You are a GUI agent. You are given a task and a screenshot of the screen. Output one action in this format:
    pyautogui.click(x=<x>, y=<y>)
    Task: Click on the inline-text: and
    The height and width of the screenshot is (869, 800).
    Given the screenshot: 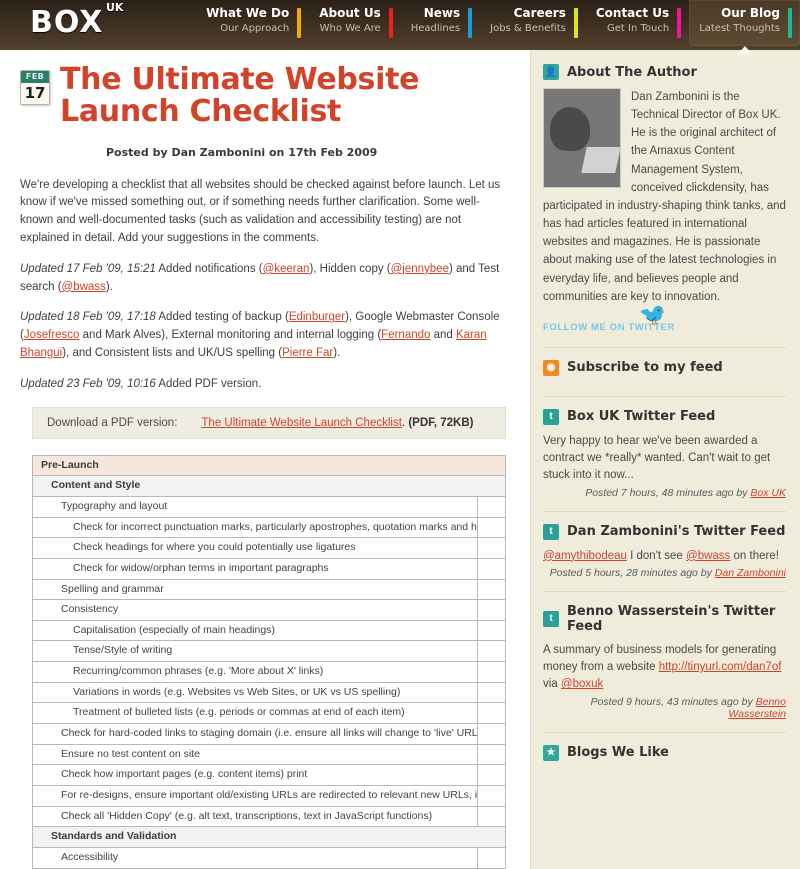 What is the action you would take?
    pyautogui.click(x=443, y=335)
    